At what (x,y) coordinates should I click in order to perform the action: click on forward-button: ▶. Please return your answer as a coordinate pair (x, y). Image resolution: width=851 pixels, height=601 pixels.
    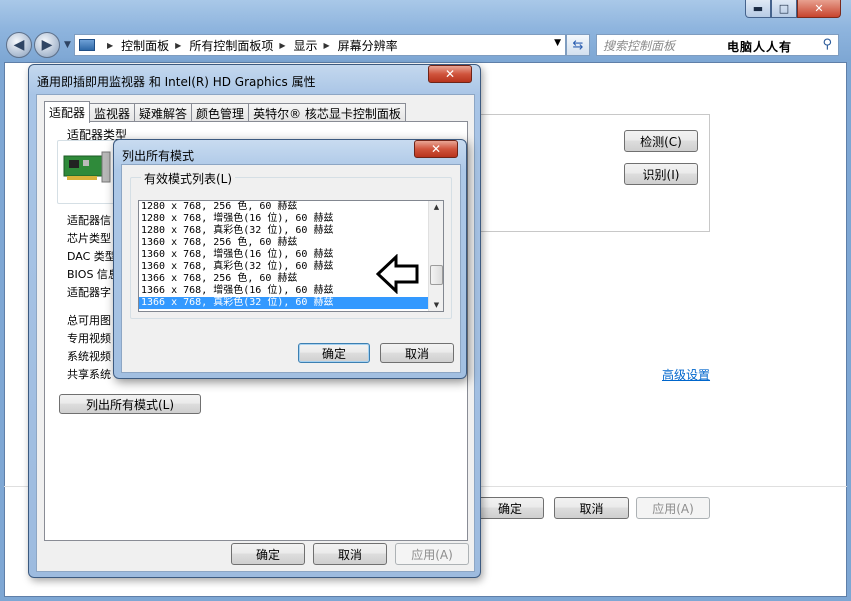
    Looking at the image, I should click on (47, 45).